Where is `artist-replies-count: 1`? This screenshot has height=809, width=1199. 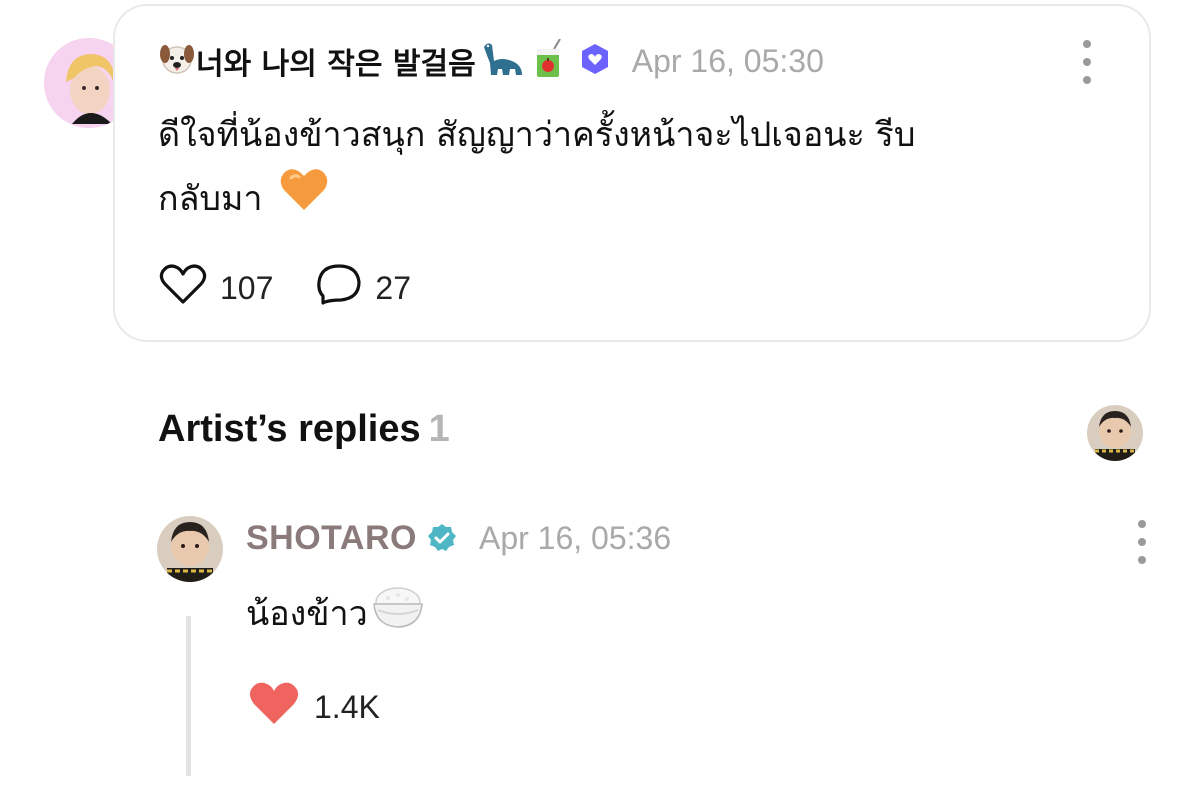 artist-replies-count: 1 is located at coordinates (439, 429).